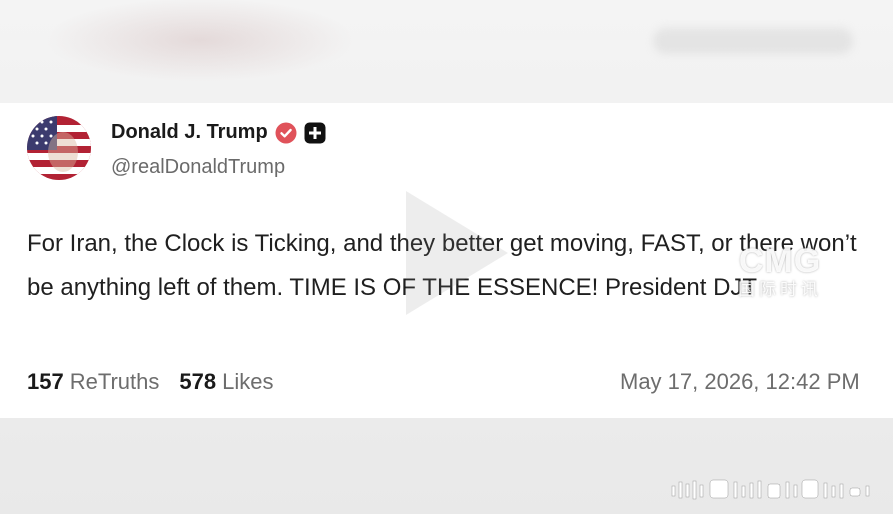 This screenshot has width=893, height=514. I want to click on post-timestamp: May 17, 2026, 12:42 PM, so click(740, 381).